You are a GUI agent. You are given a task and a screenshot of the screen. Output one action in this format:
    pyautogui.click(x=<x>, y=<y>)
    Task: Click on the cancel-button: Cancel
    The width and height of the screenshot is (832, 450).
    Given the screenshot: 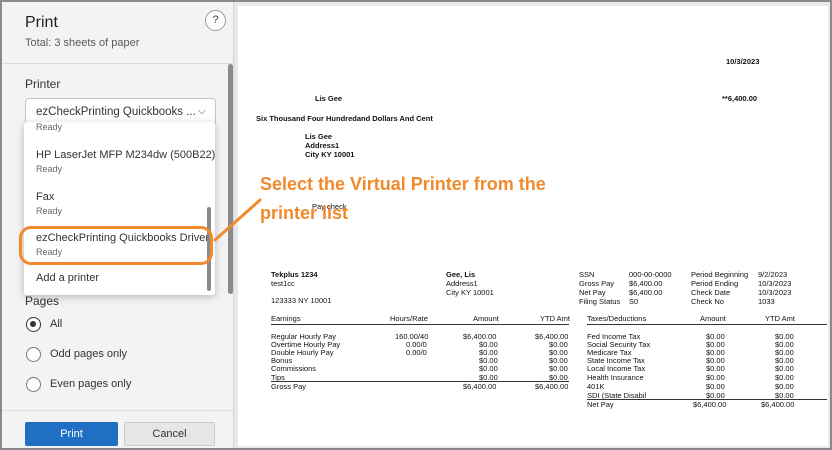 What is the action you would take?
    pyautogui.click(x=169, y=434)
    